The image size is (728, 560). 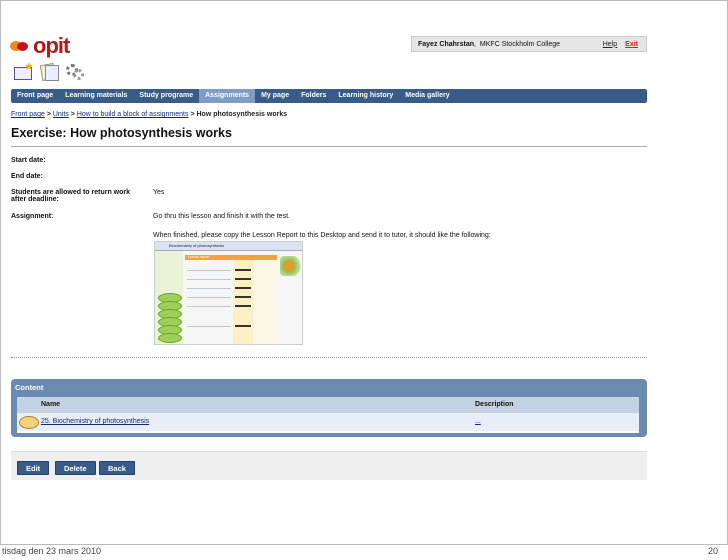 I want to click on nav-item-folders: Folders, so click(x=313, y=96).